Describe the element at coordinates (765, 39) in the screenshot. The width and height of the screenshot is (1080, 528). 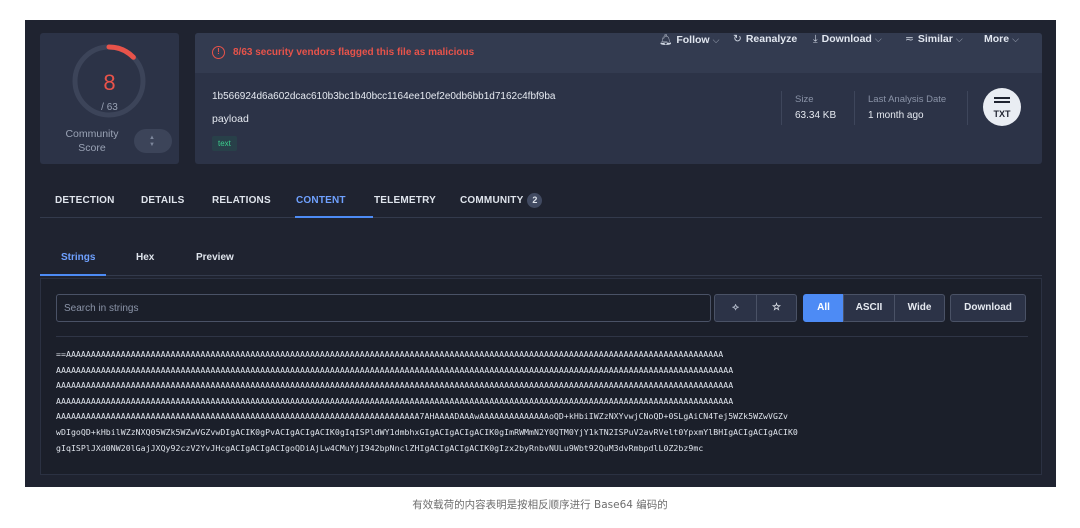
I see `reanalyze-button: ↻ Reanalyze` at that location.